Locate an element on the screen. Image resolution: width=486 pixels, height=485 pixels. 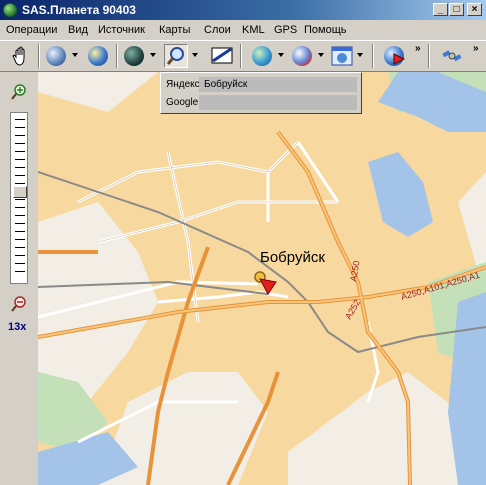
zoom-slider-thumb is located at coordinates (20, 192).